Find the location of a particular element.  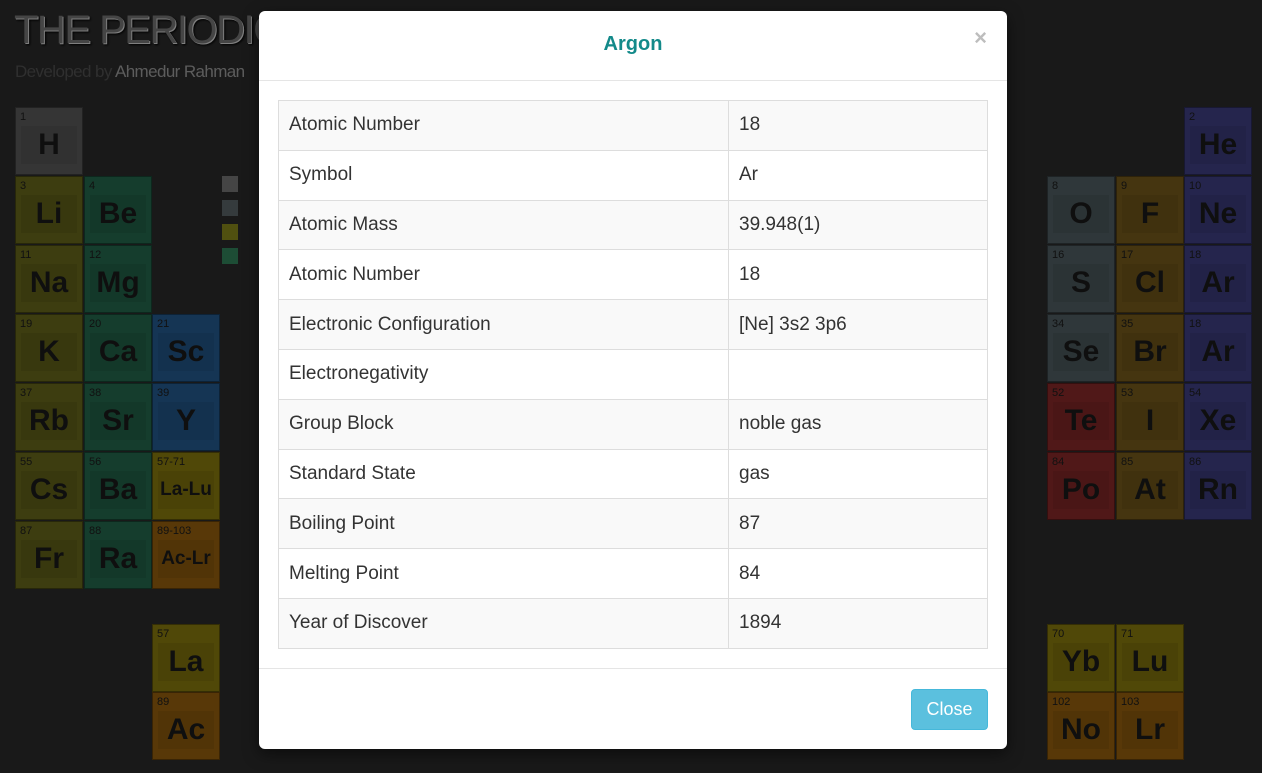

table-row: Atomic Mass 39.948(1) is located at coordinates (633, 225).